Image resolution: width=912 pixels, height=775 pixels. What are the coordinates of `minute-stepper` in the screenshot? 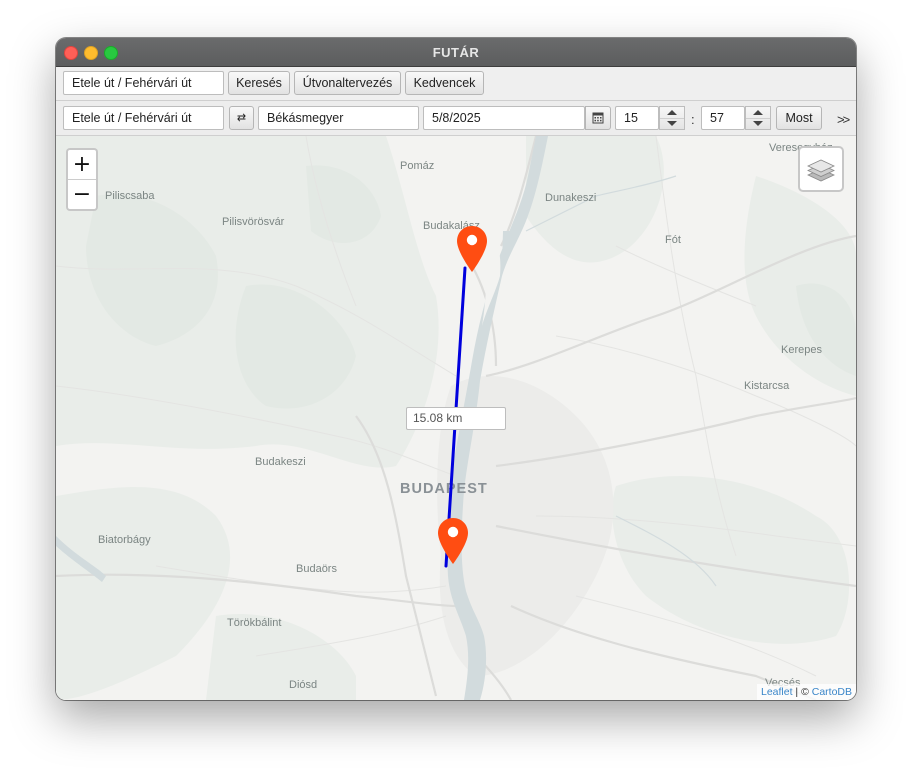 It's located at (758, 118).